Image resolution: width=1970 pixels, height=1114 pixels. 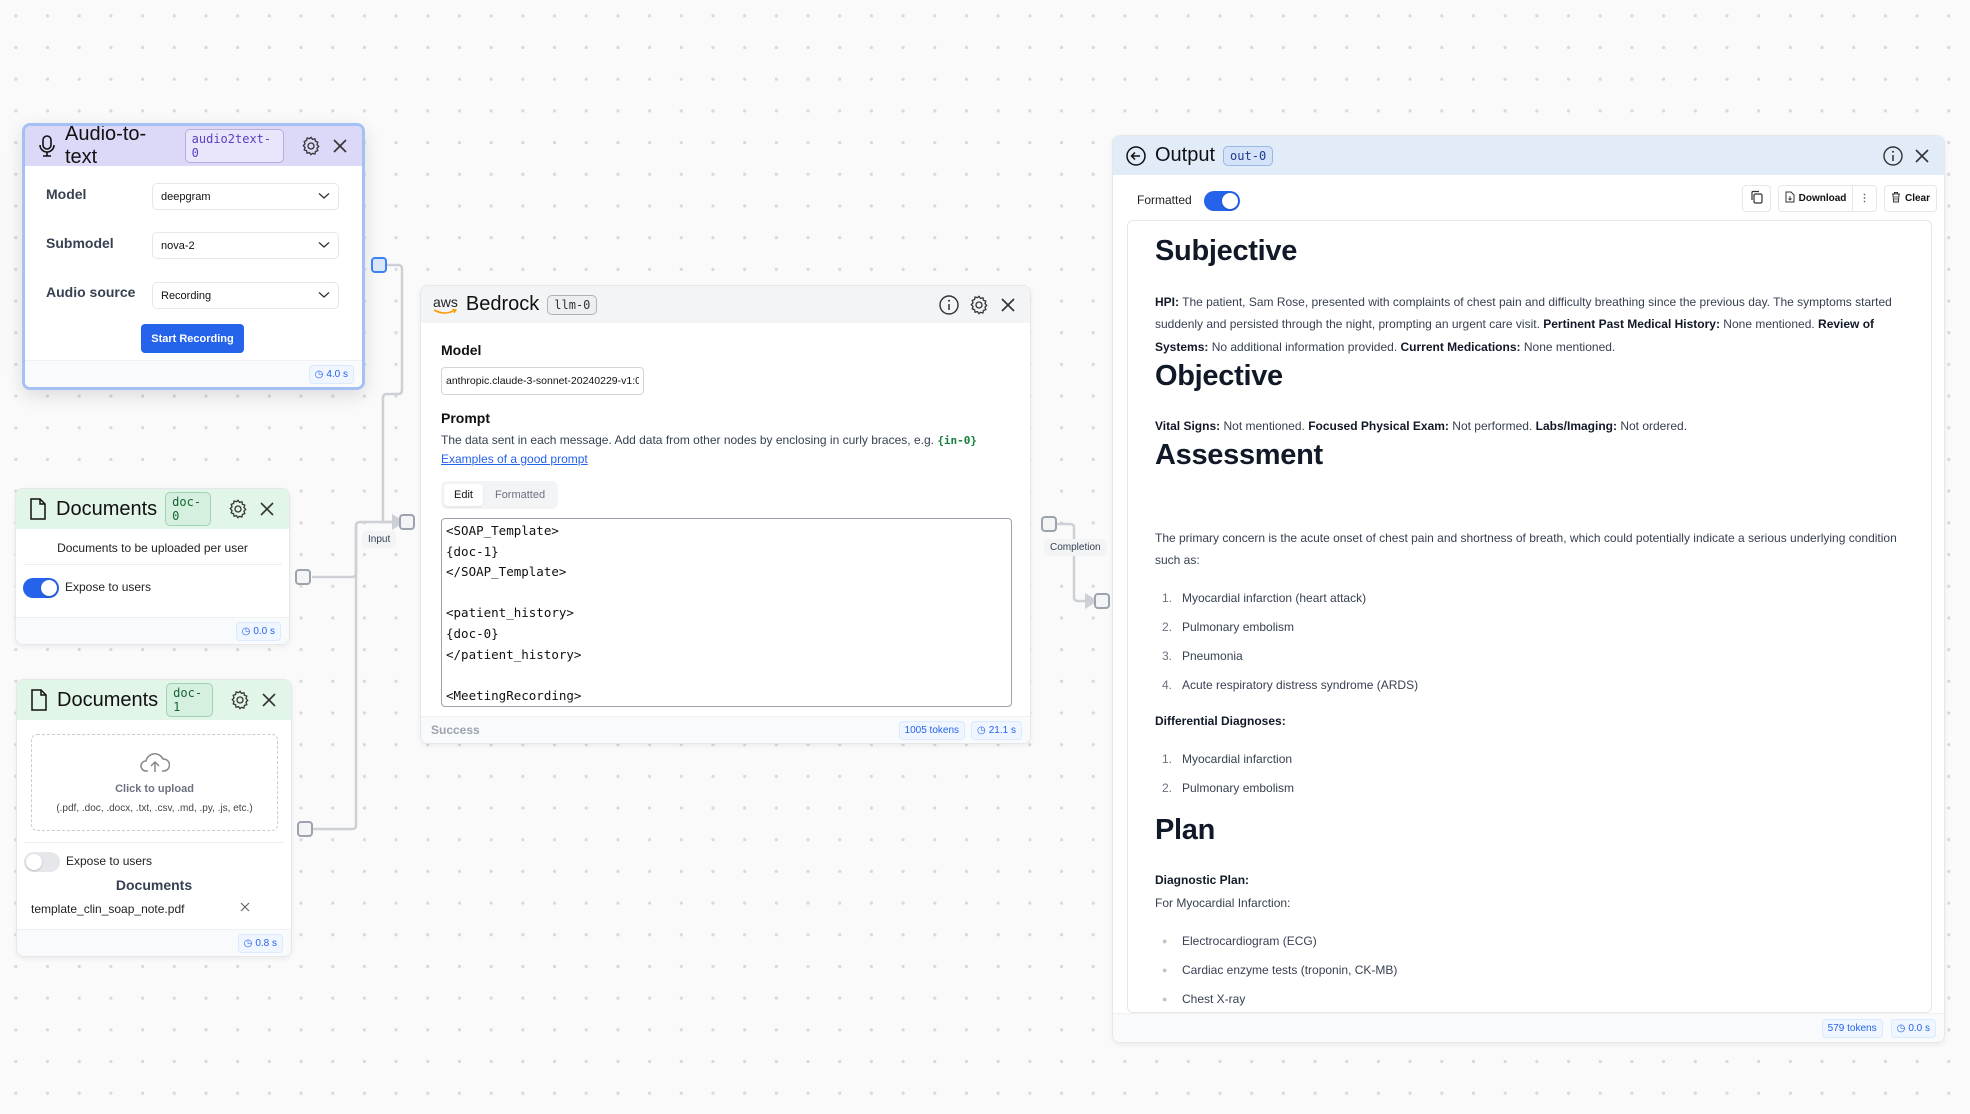 I want to click on list-item: ● Cardiac enzyme tests (troponin, CK-MB), so click(x=1280, y=969).